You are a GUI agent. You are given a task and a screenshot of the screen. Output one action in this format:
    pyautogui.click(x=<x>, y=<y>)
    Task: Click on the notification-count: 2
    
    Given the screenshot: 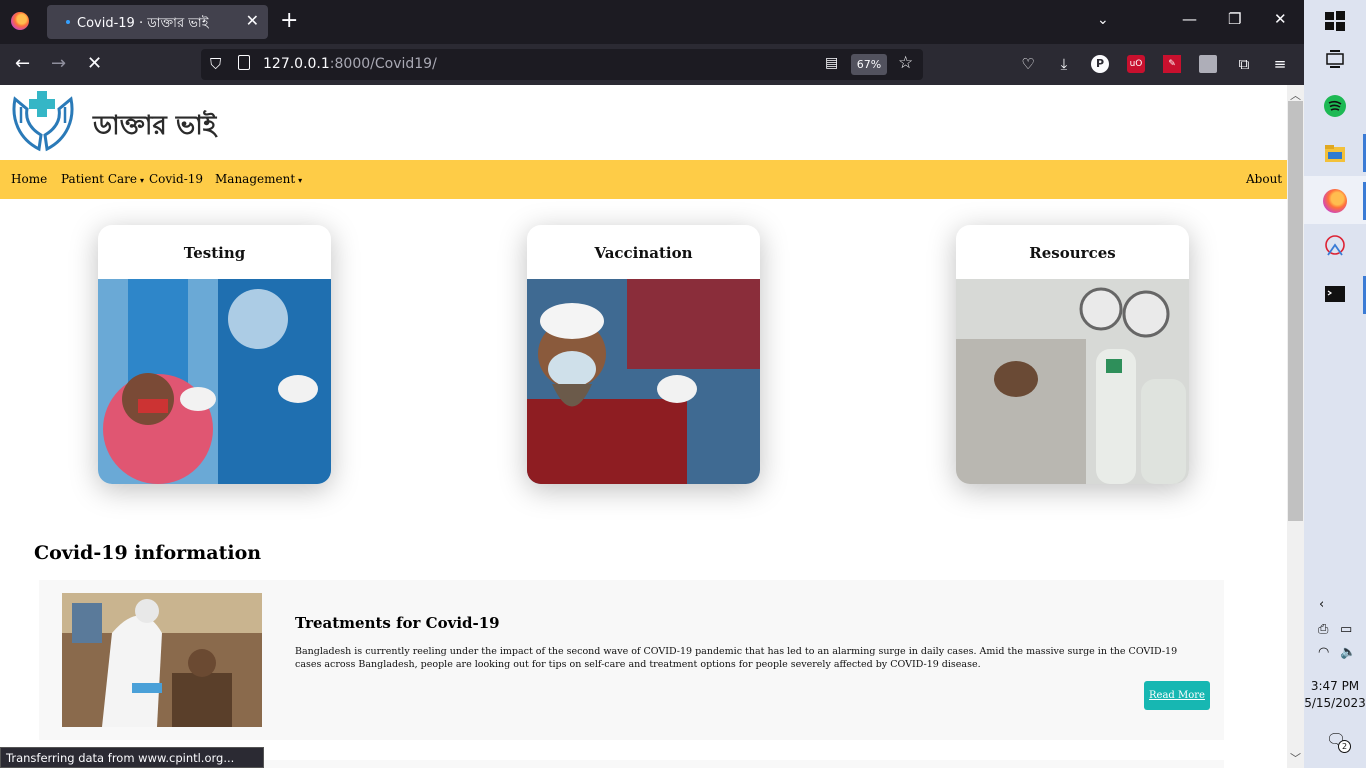 What is the action you would take?
    pyautogui.click(x=1344, y=746)
    